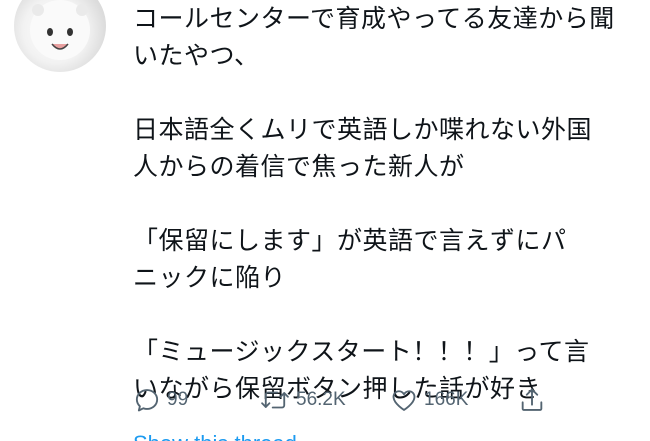 This screenshot has height=441, width=650. Describe the element at coordinates (361, 351) in the screenshot. I see `tweet-line: 「ミュージックスタート！！！」って言` at that location.